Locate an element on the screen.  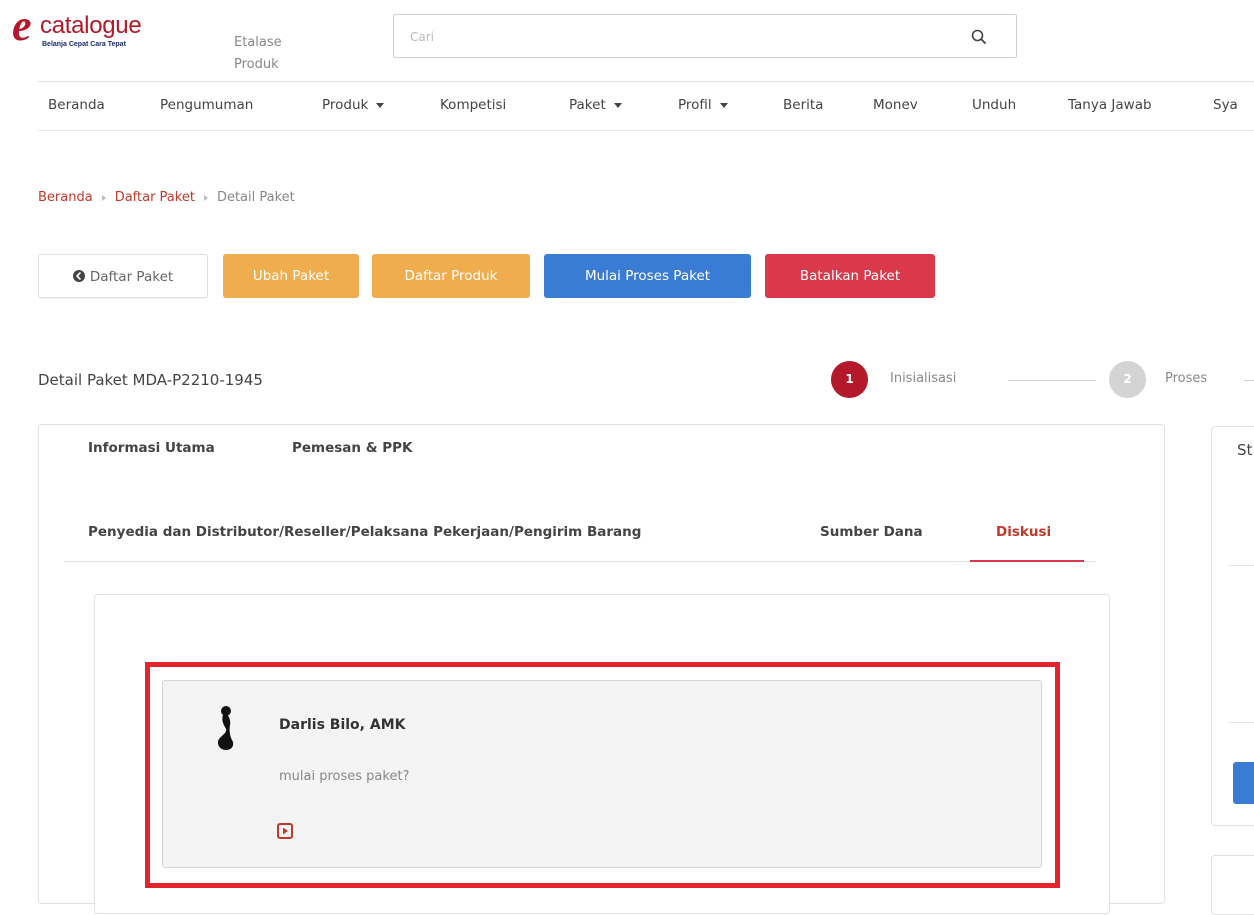
ecatalogue-logo: e catalogue Belanja Cepat Cara Tepat is located at coordinates (92, 32).